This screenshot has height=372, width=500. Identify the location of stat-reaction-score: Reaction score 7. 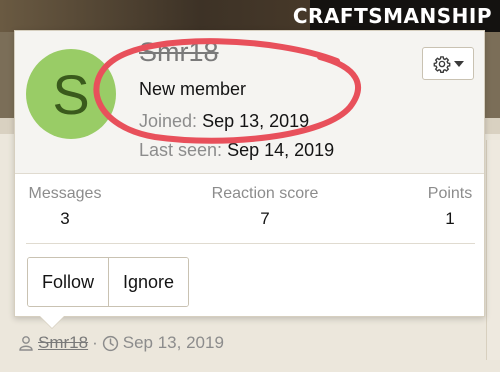
(265, 207).